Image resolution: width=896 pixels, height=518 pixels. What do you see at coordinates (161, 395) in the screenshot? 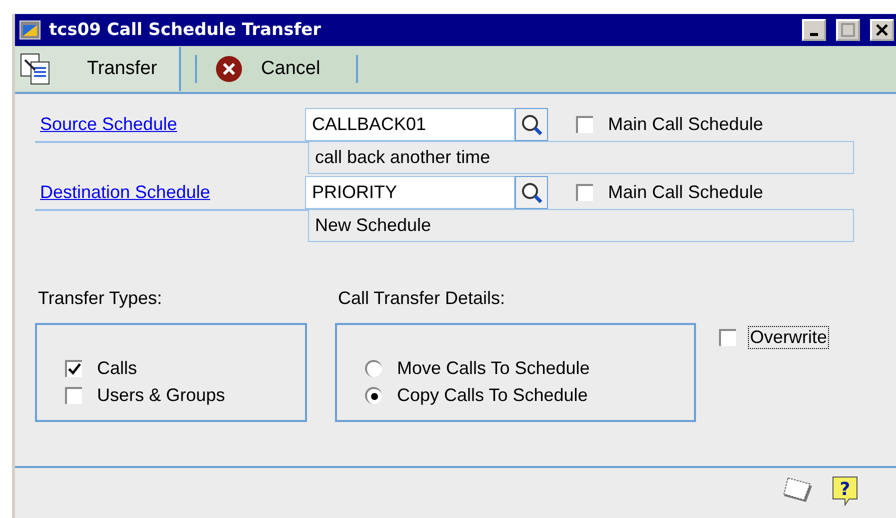
I see `checkbox-label: Users & Groups` at bounding box center [161, 395].